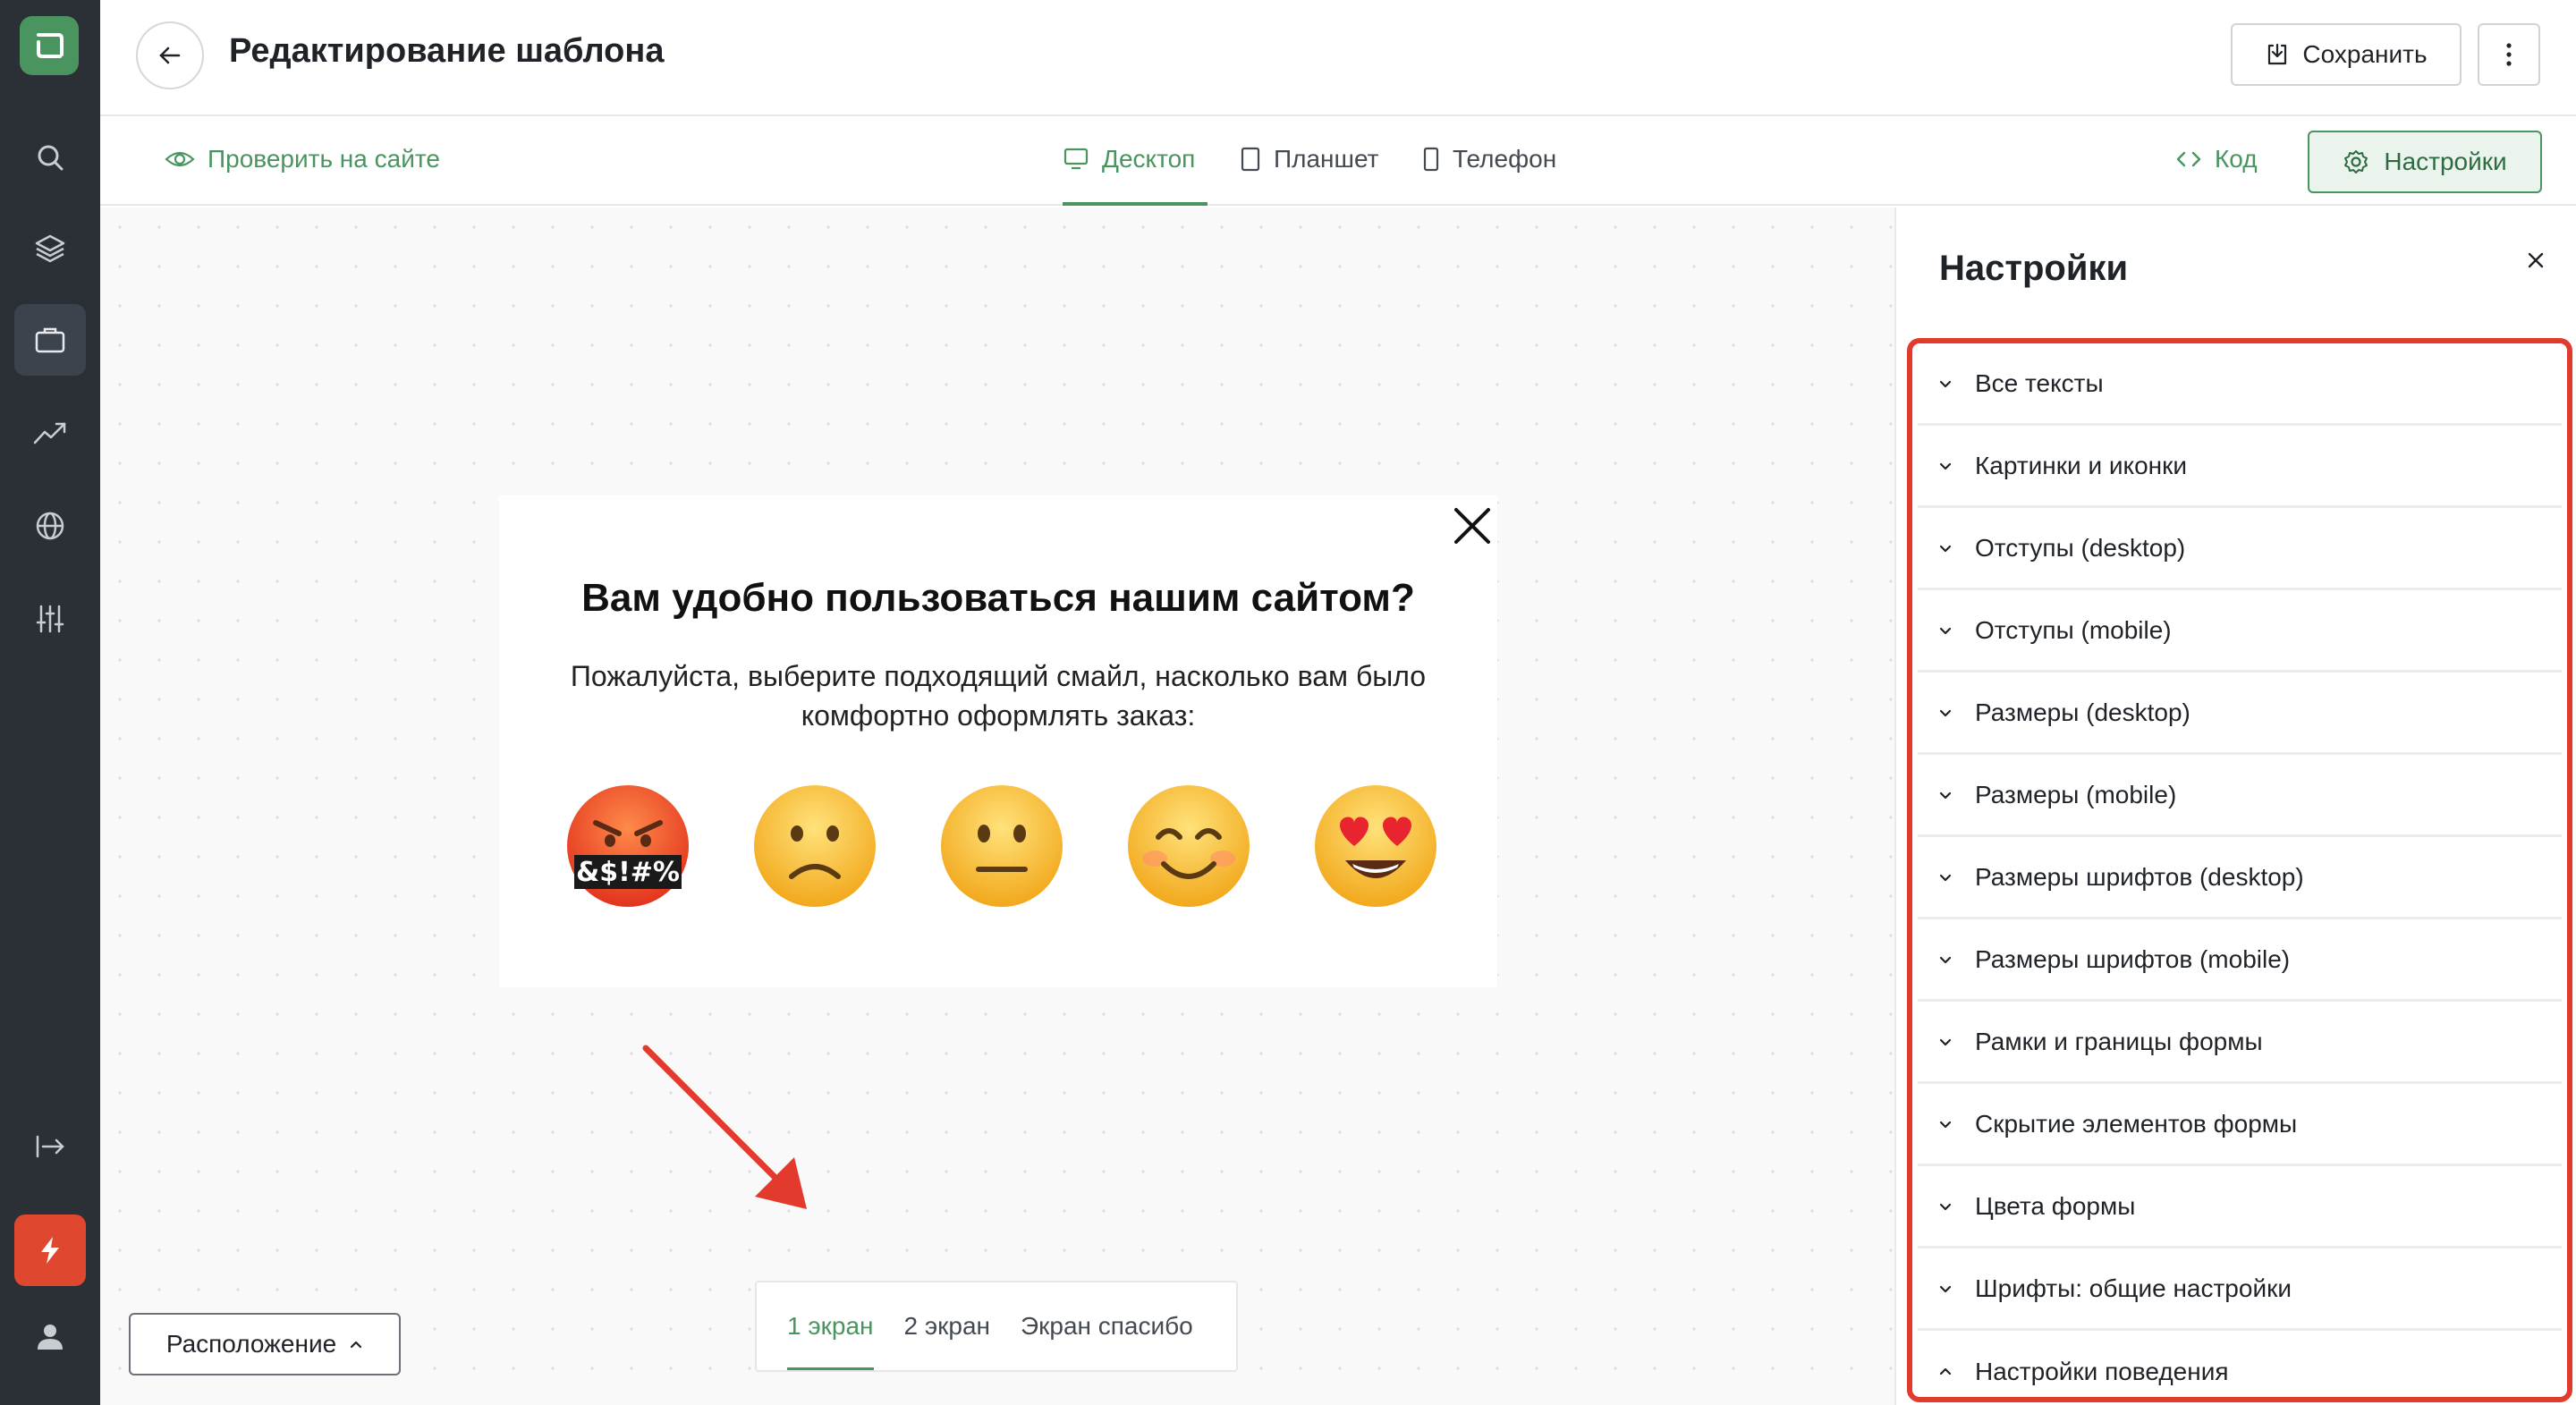  What do you see at coordinates (947, 1326) in the screenshot?
I see `tab-screen-2: 2 экран` at bounding box center [947, 1326].